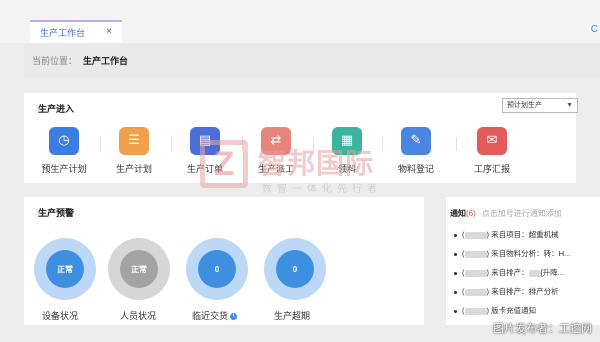 This screenshot has height=342, width=600. I want to click on gauge-near-delivery-value: 0, so click(217, 269).